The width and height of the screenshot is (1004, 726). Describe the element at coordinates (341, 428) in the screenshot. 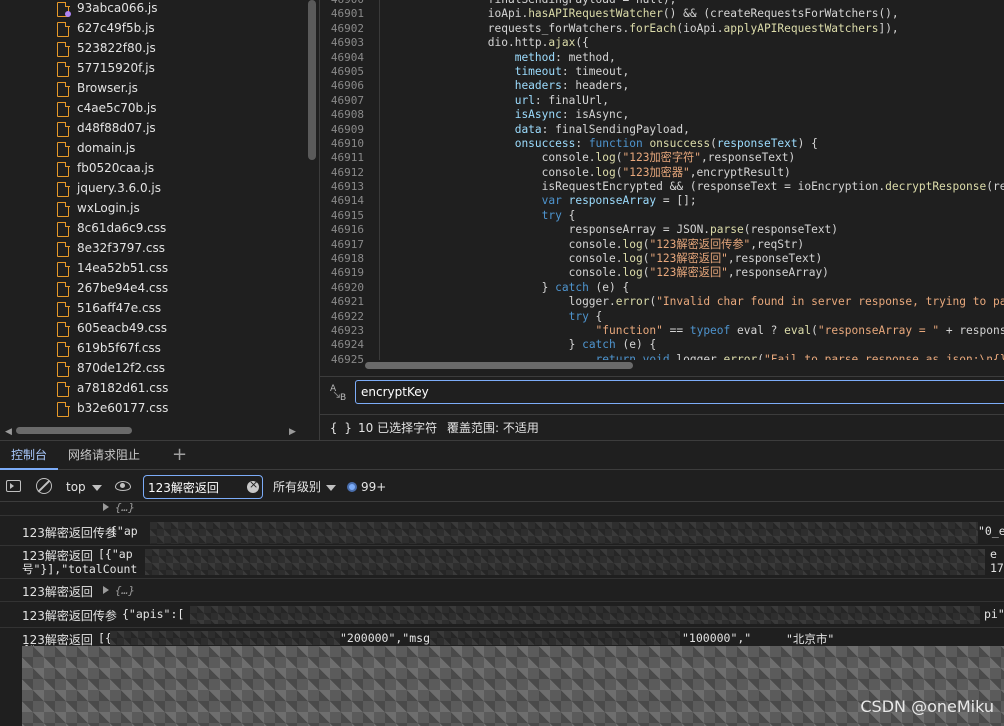

I see `pretty-print-icon: { }` at that location.